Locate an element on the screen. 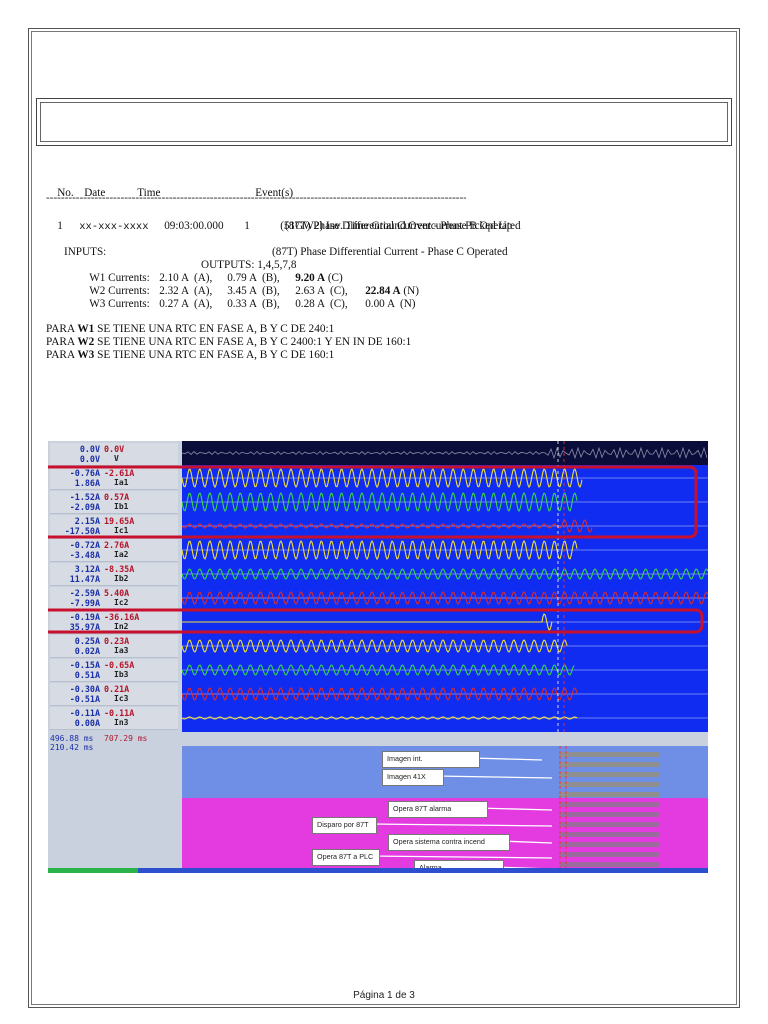 This screenshot has width=768, height=1024. channel-label: 3.12A -8.35A 11.47A Ib2 is located at coordinates (114, 574).